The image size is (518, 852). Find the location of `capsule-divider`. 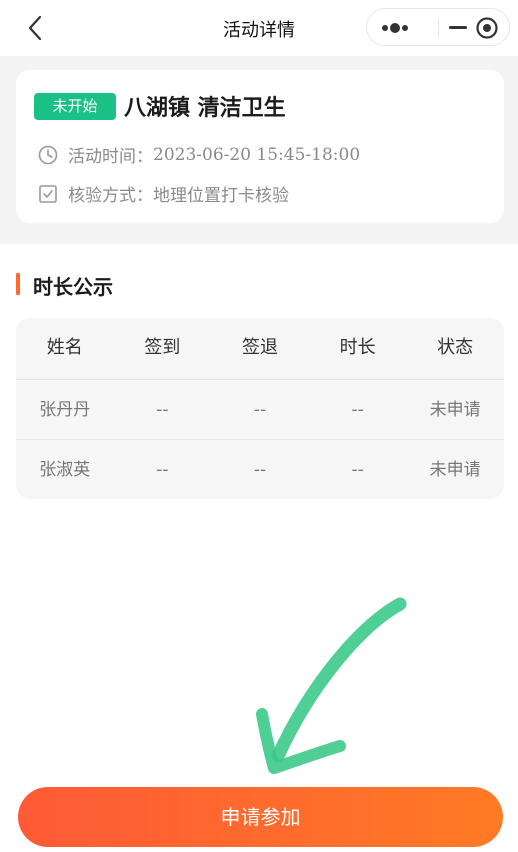

capsule-divider is located at coordinates (438, 28).